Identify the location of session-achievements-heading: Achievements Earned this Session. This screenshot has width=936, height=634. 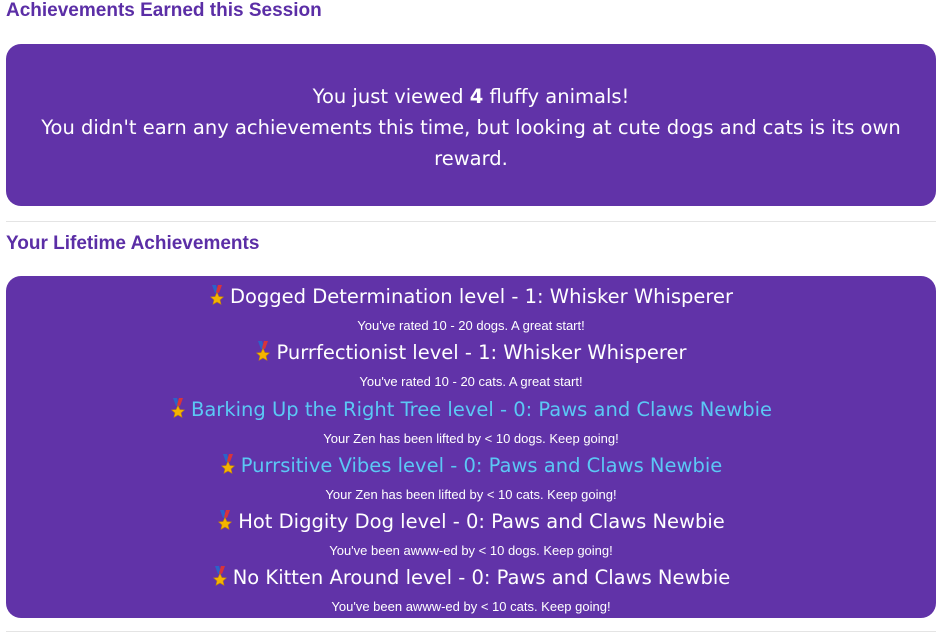
(164, 10).